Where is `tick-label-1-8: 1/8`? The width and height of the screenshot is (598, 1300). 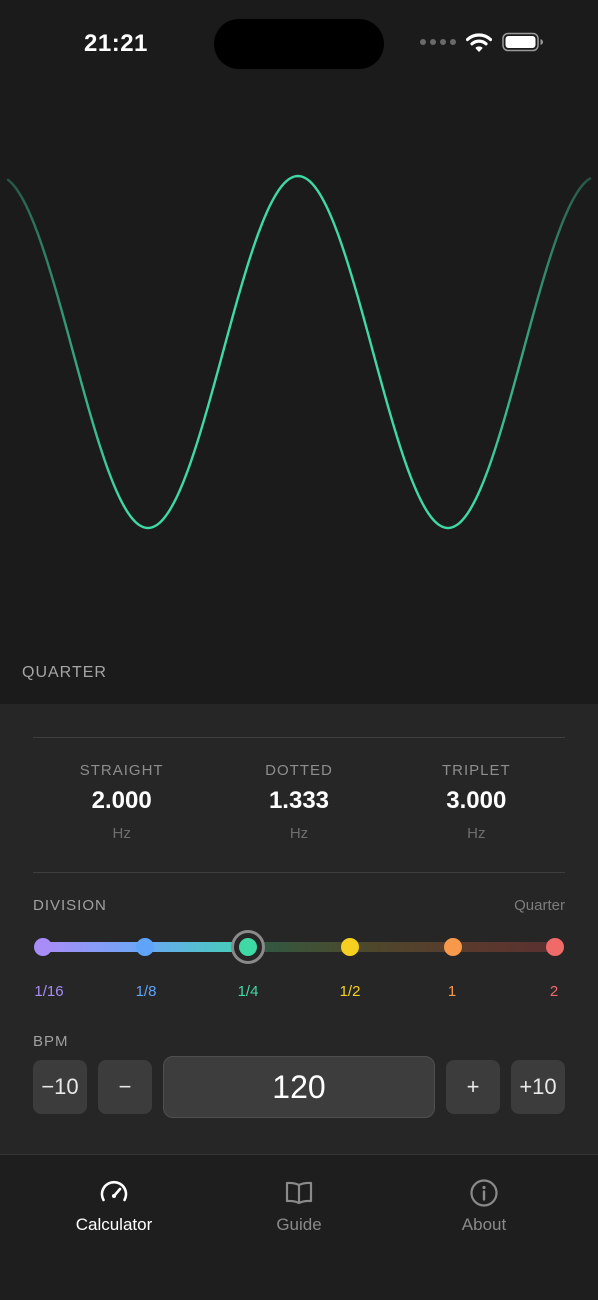 tick-label-1-8: 1/8 is located at coordinates (146, 991).